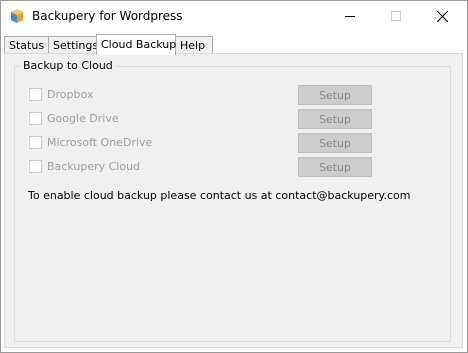  What do you see at coordinates (35, 118) in the screenshot?
I see `google-drive-checkbox` at bounding box center [35, 118].